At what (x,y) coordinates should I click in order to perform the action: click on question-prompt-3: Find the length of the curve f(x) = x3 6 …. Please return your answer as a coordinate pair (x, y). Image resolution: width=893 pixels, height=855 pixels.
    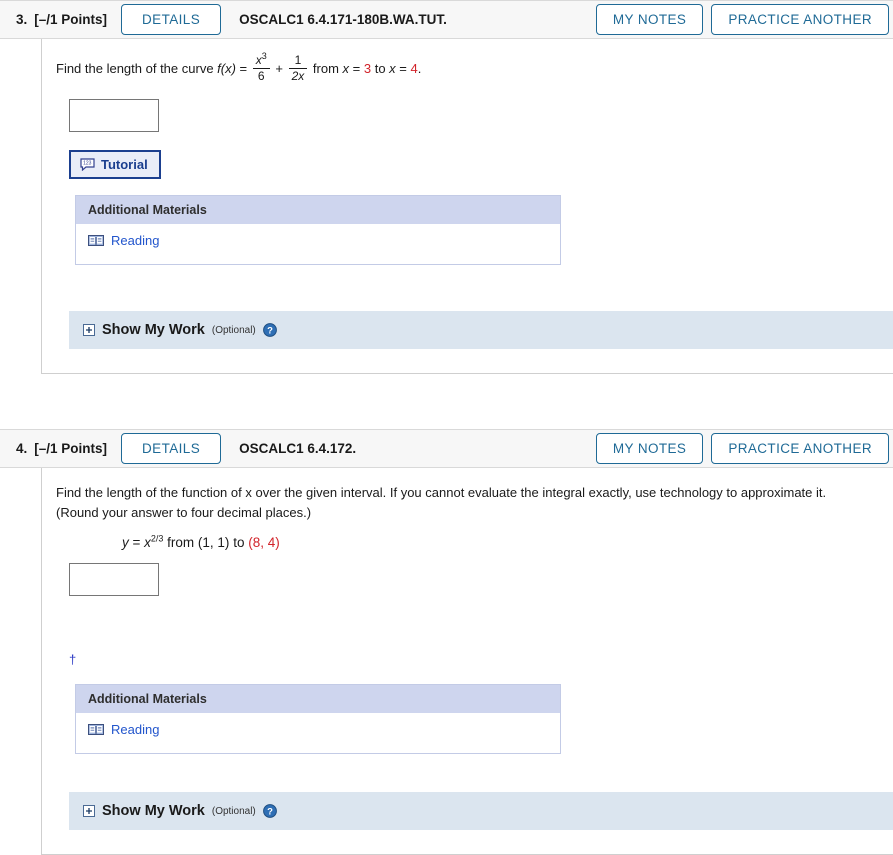
    Looking at the image, I should click on (474, 60).